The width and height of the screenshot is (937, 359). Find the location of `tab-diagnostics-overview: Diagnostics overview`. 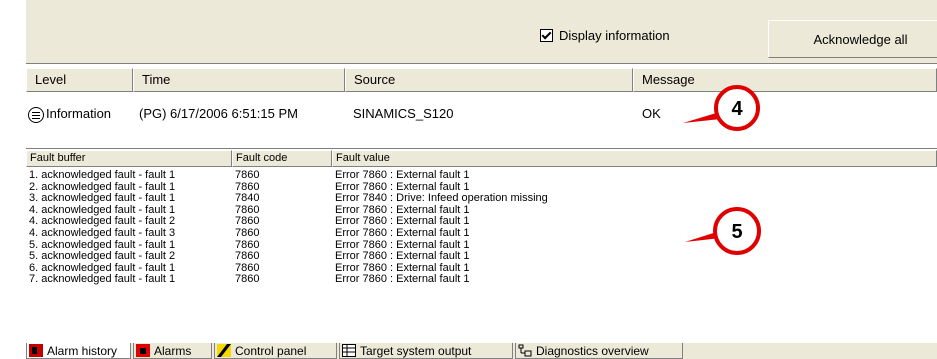

tab-diagnostics-overview: Diagnostics overview is located at coordinates (599, 351).